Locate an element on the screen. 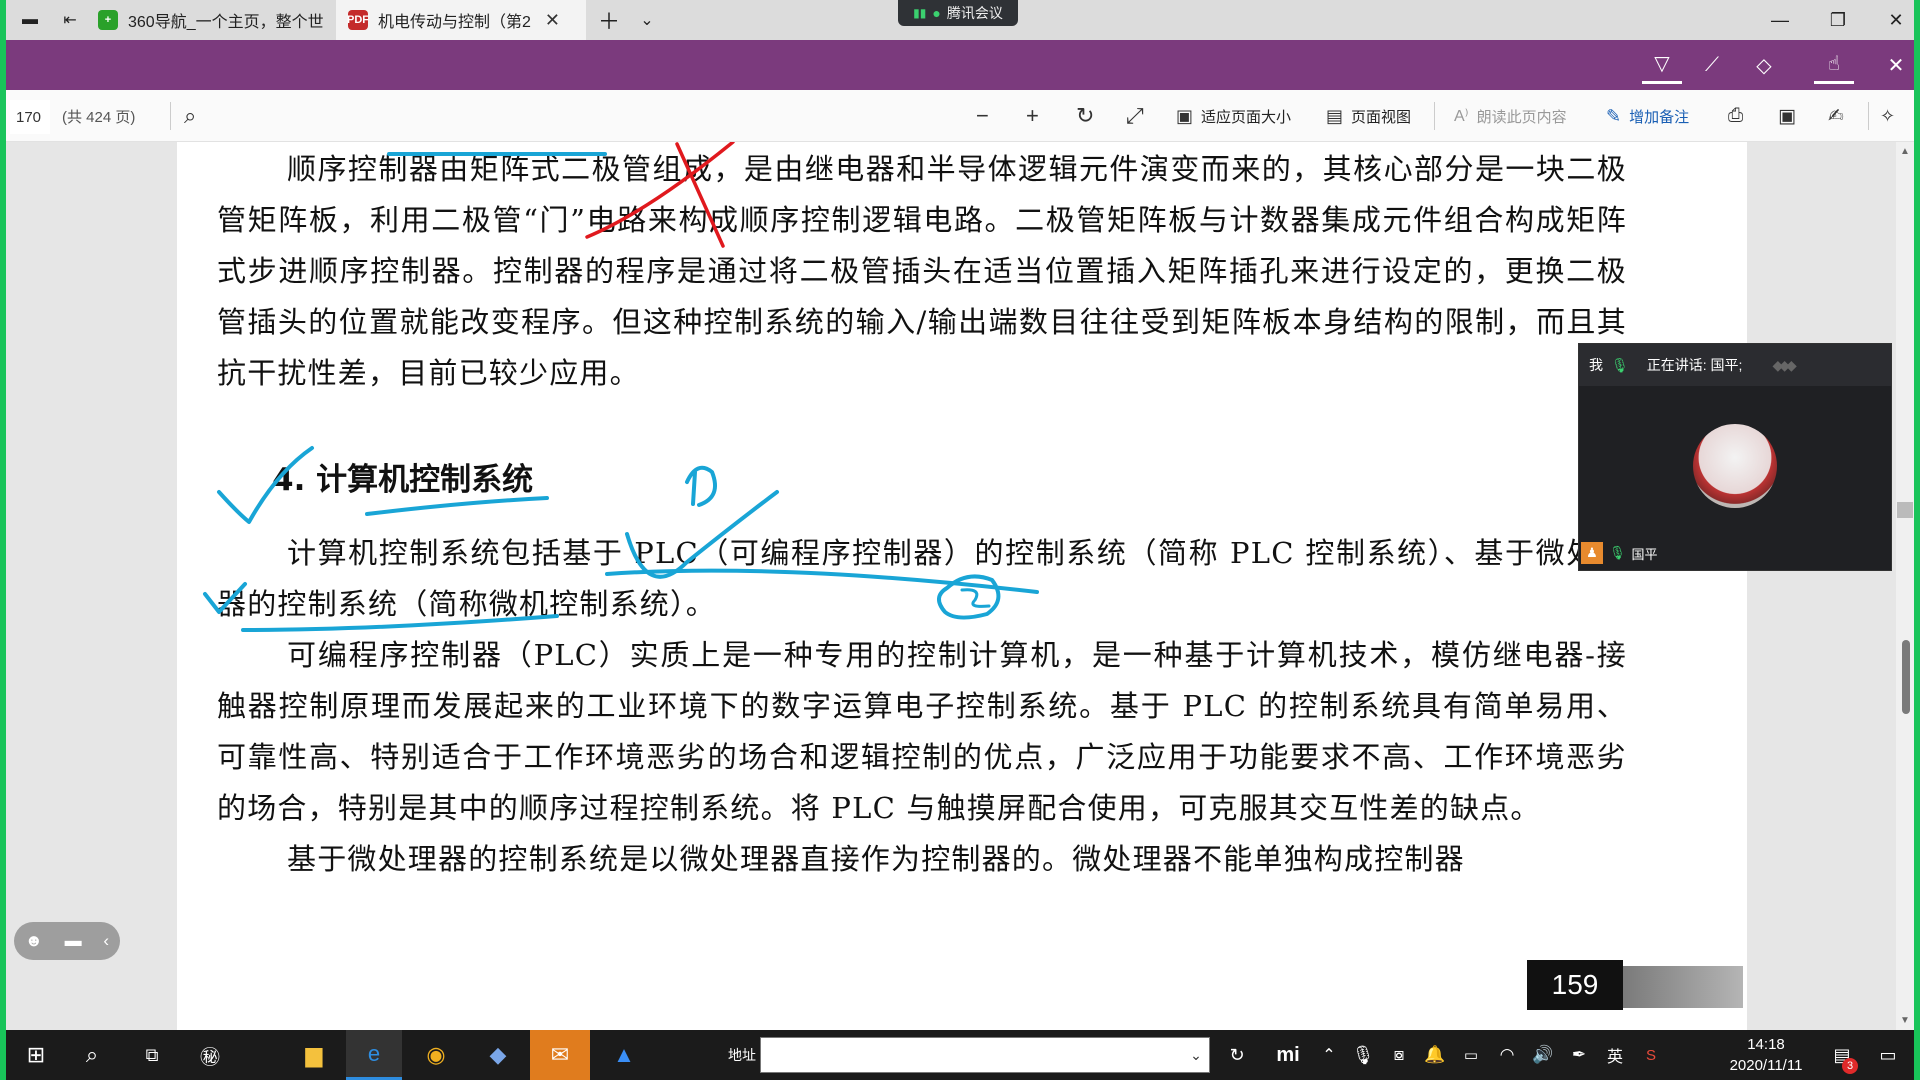 This screenshot has height=1080, width=1920. address-input is located at coordinates (985, 1055).